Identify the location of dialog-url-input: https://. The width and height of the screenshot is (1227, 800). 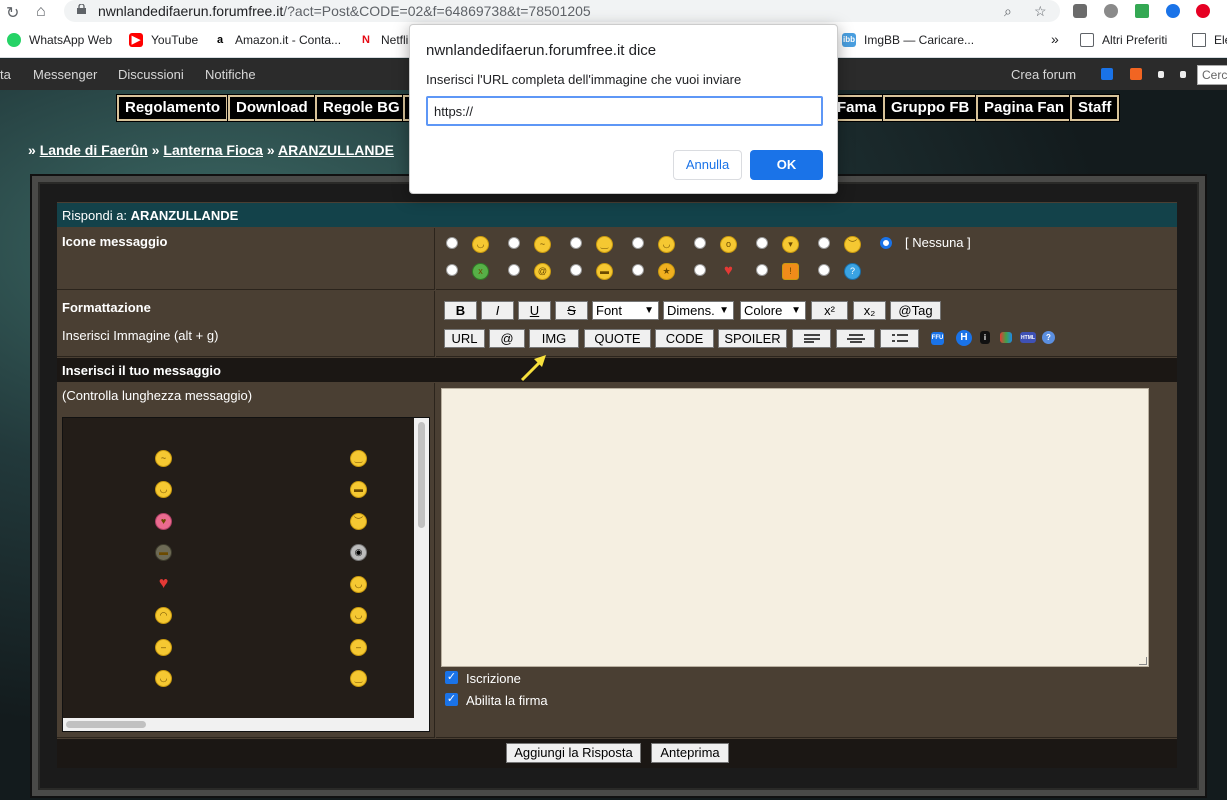
(624, 111).